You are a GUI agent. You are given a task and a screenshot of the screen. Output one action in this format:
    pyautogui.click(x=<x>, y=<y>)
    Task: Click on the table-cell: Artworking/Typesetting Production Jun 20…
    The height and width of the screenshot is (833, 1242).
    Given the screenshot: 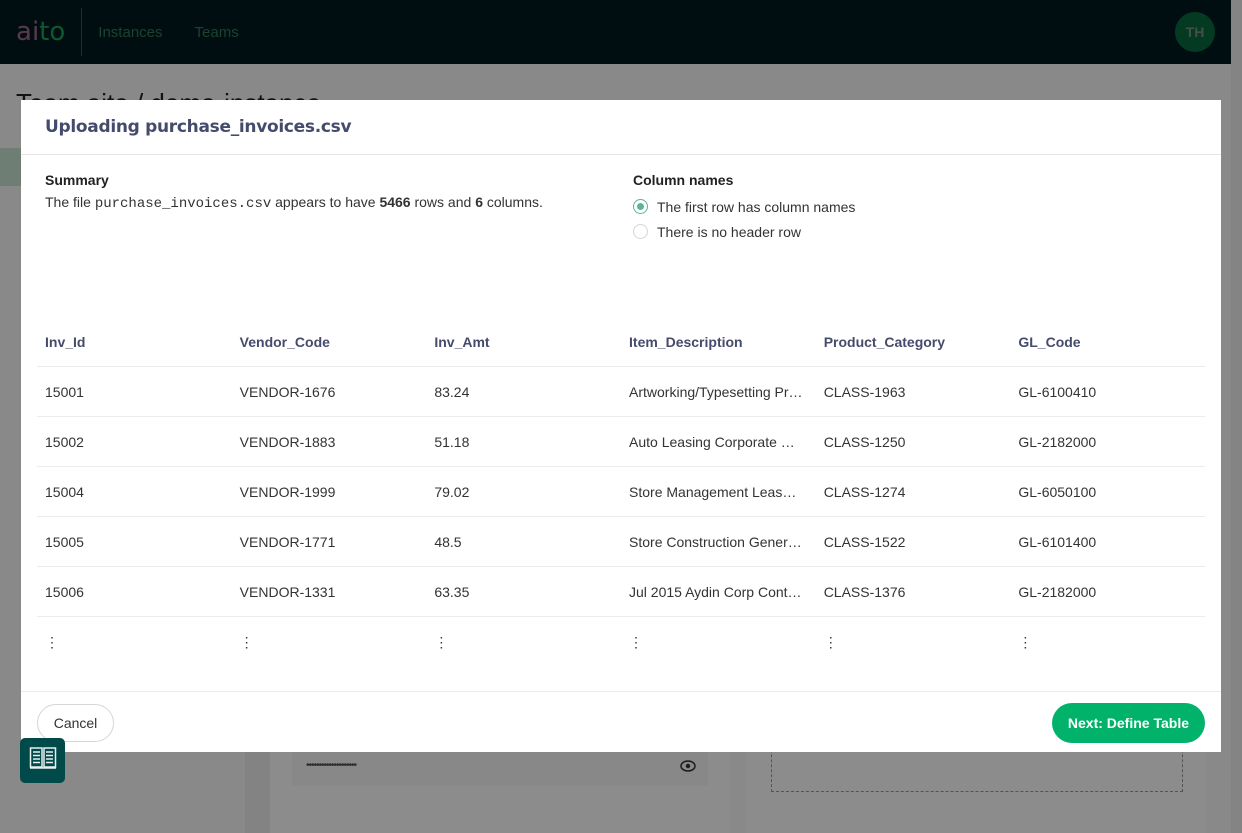 What is the action you would take?
    pyautogui.click(x=722, y=391)
    